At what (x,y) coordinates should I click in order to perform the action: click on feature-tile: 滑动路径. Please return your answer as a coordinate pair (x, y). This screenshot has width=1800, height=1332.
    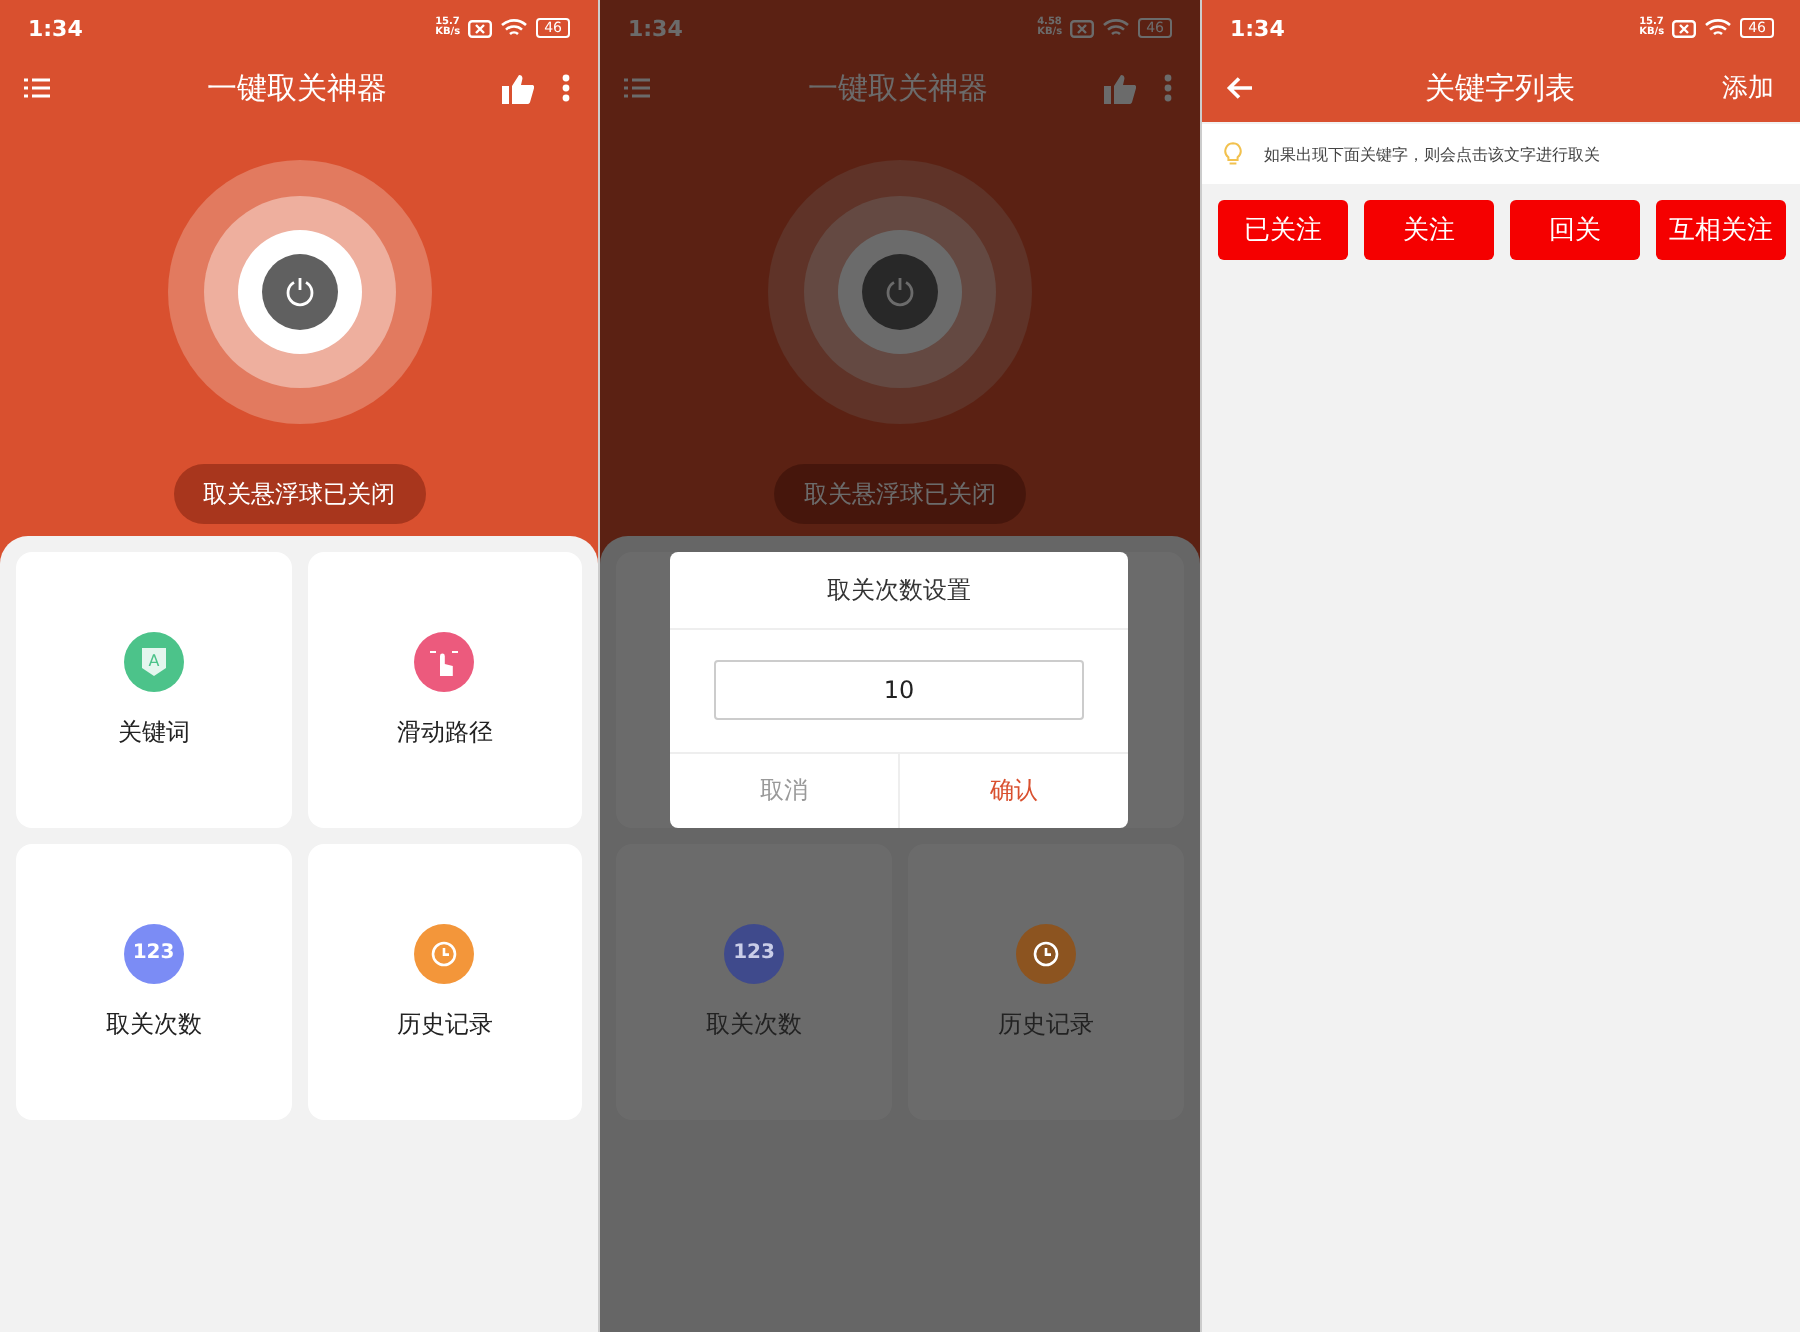
    Looking at the image, I should click on (444, 690).